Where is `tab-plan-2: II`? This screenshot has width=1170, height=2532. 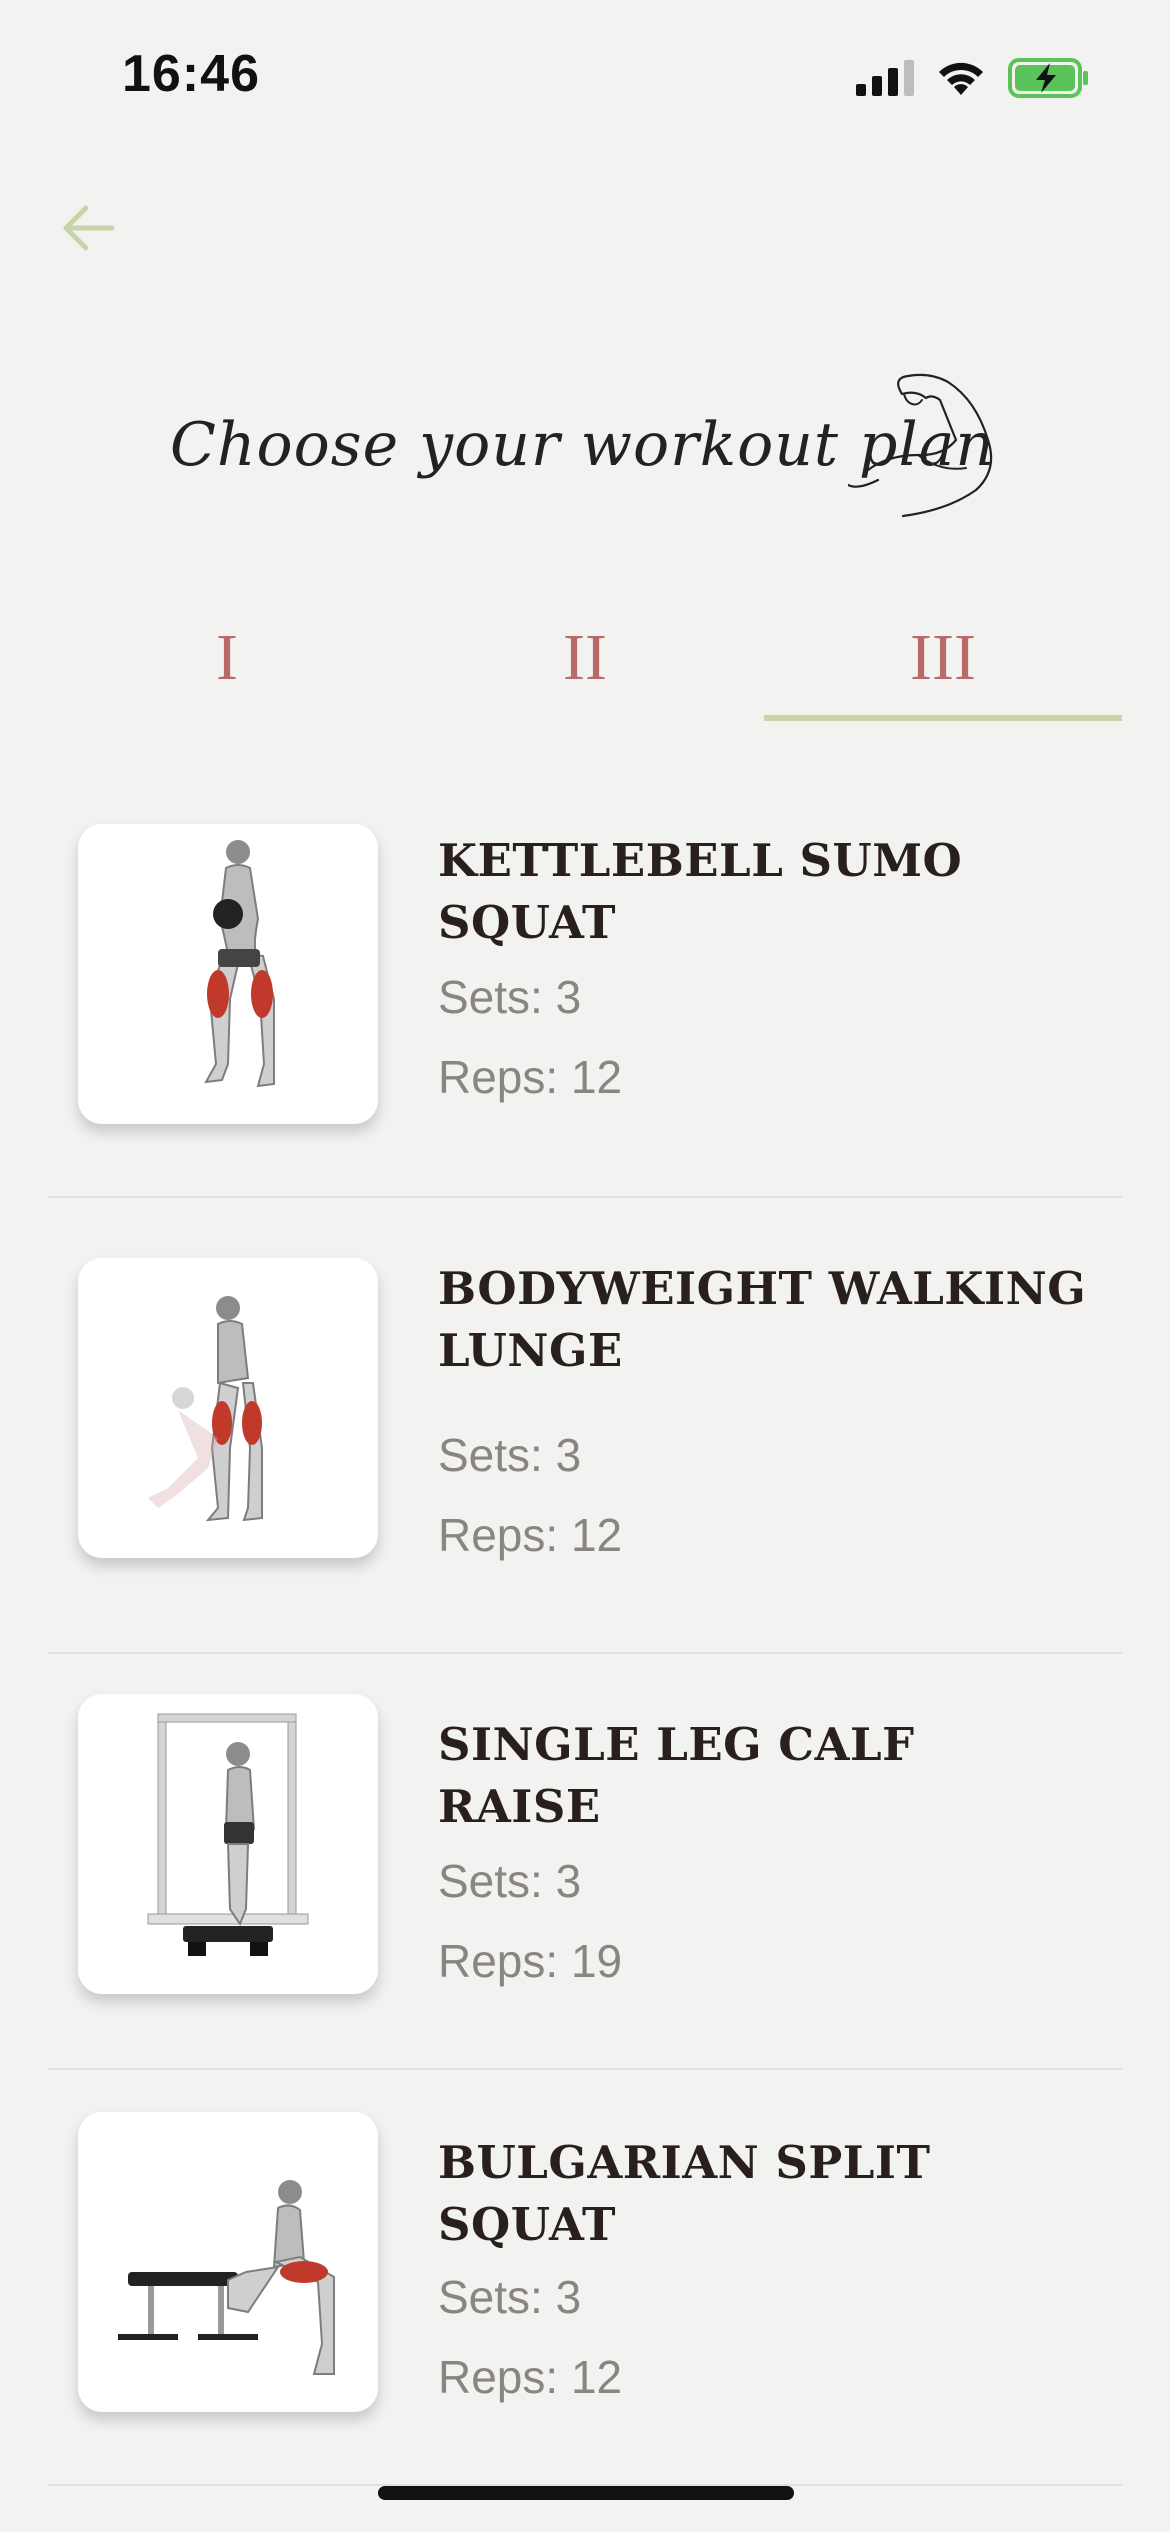
tab-plan-2: II is located at coordinates (585, 657).